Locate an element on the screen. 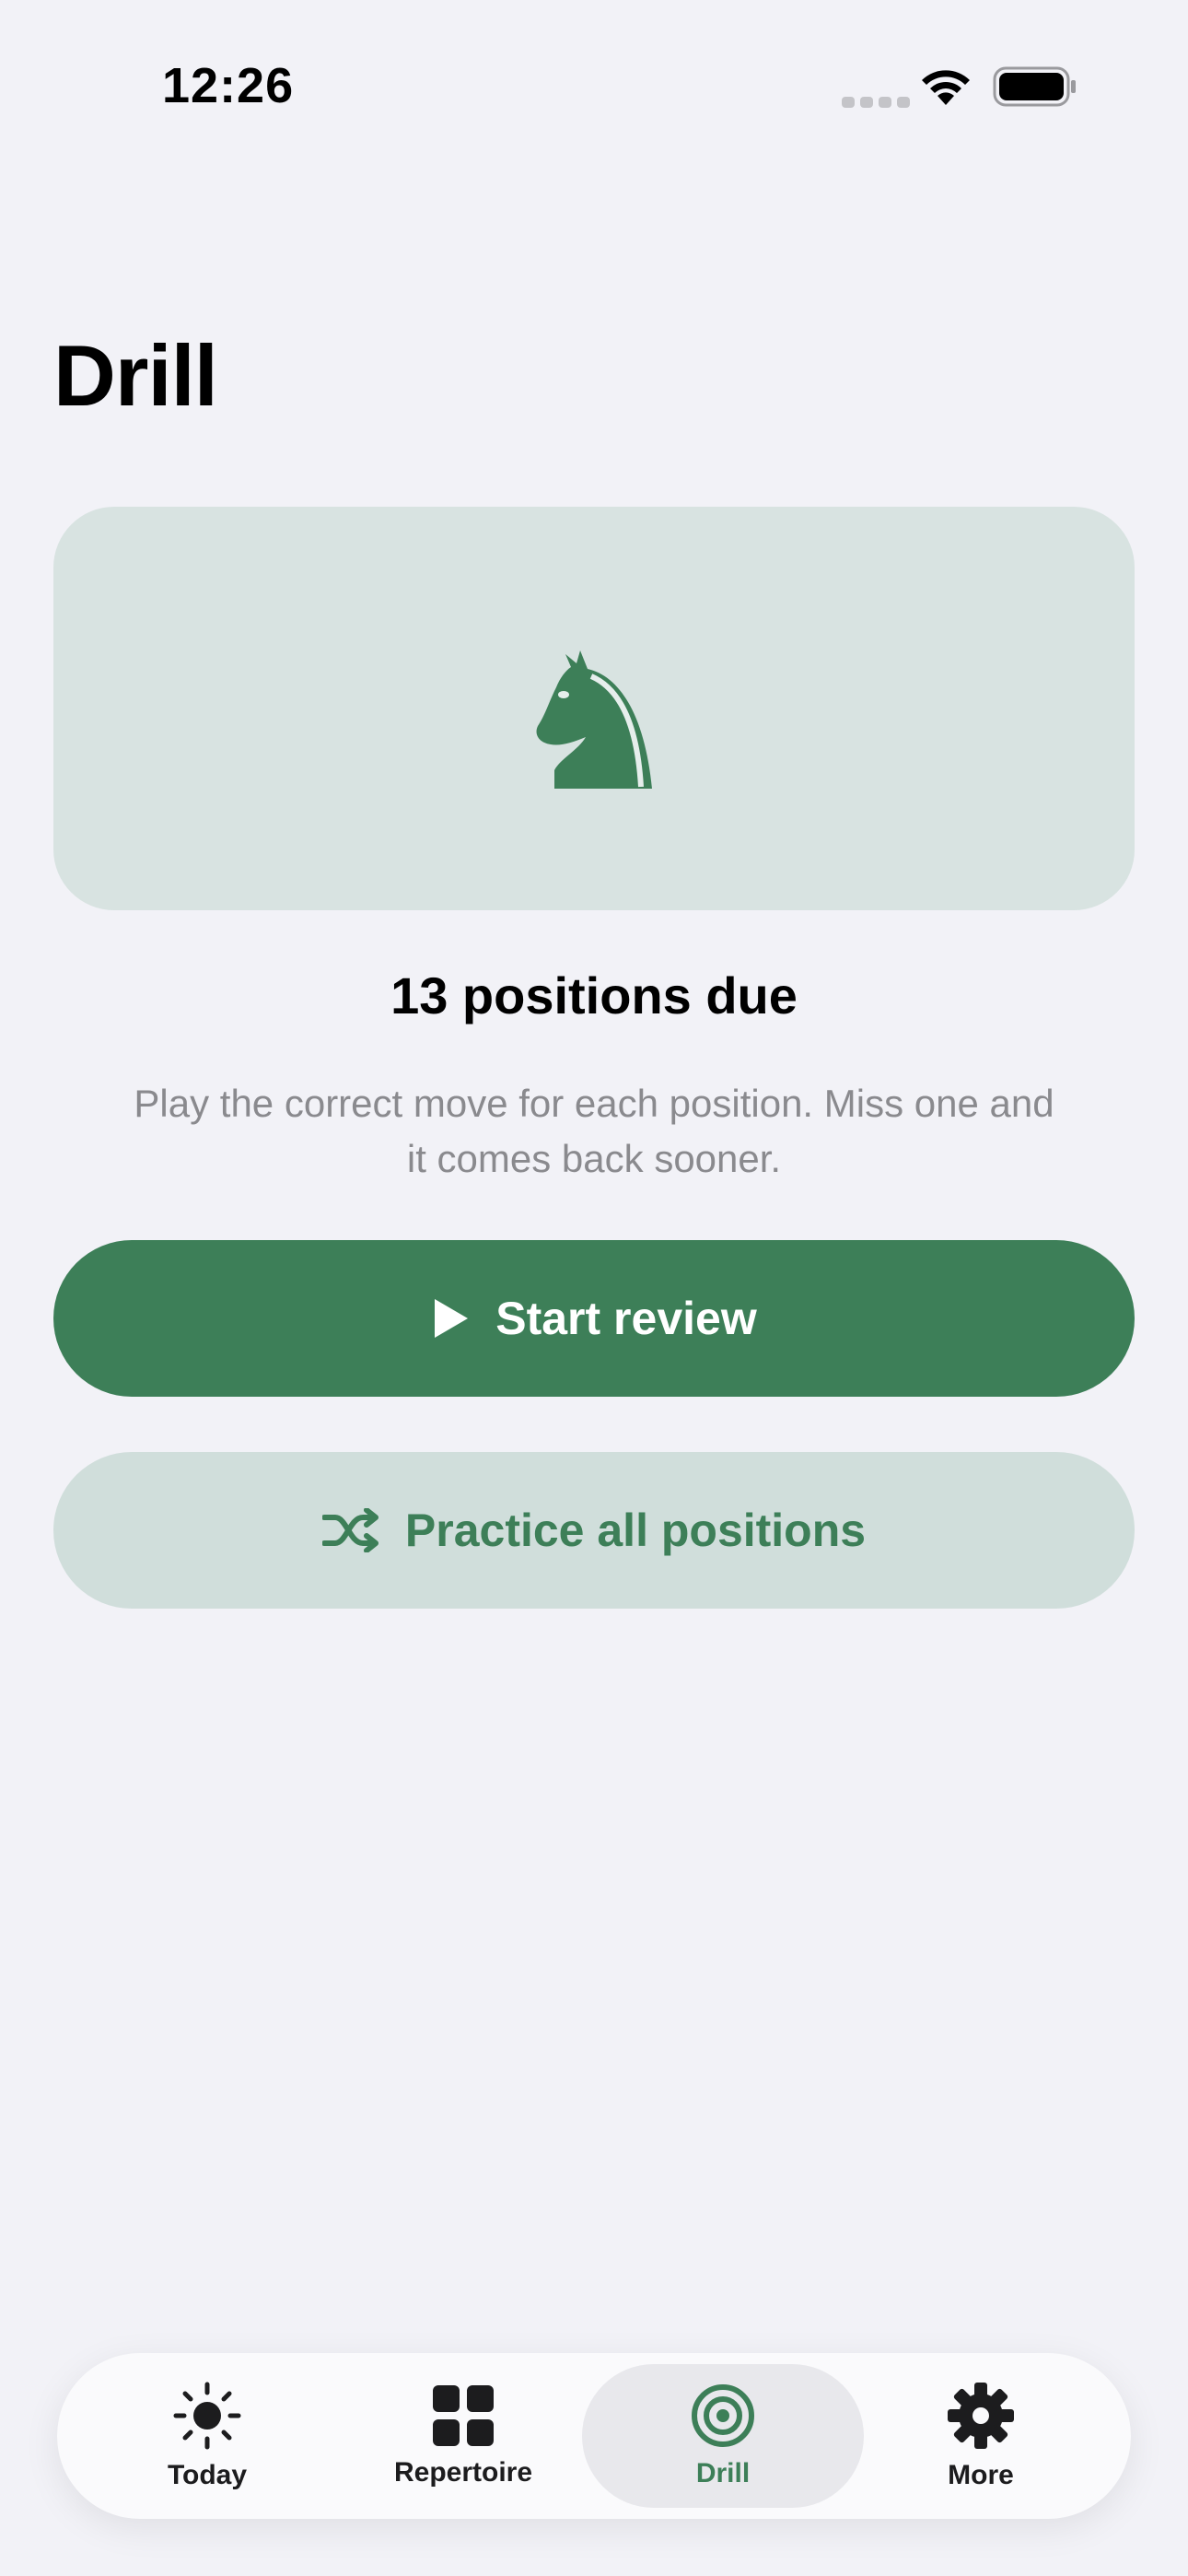 The height and width of the screenshot is (2576, 1188). tab-drill: Drill is located at coordinates (723, 2436).